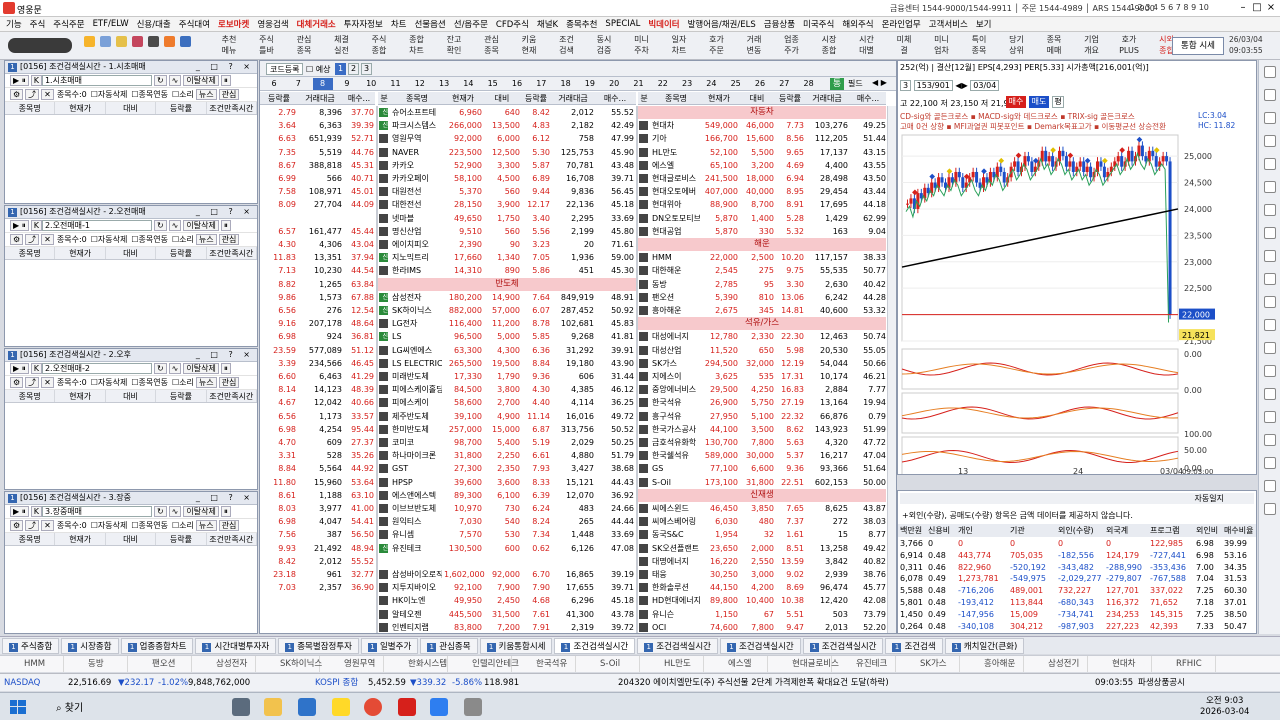  Describe the element at coordinates (131, 498) in the screenshot. I see `panel-header: 1 [0156] 조건검색실시간 - 3.장중 _ □ ? ×` at that location.